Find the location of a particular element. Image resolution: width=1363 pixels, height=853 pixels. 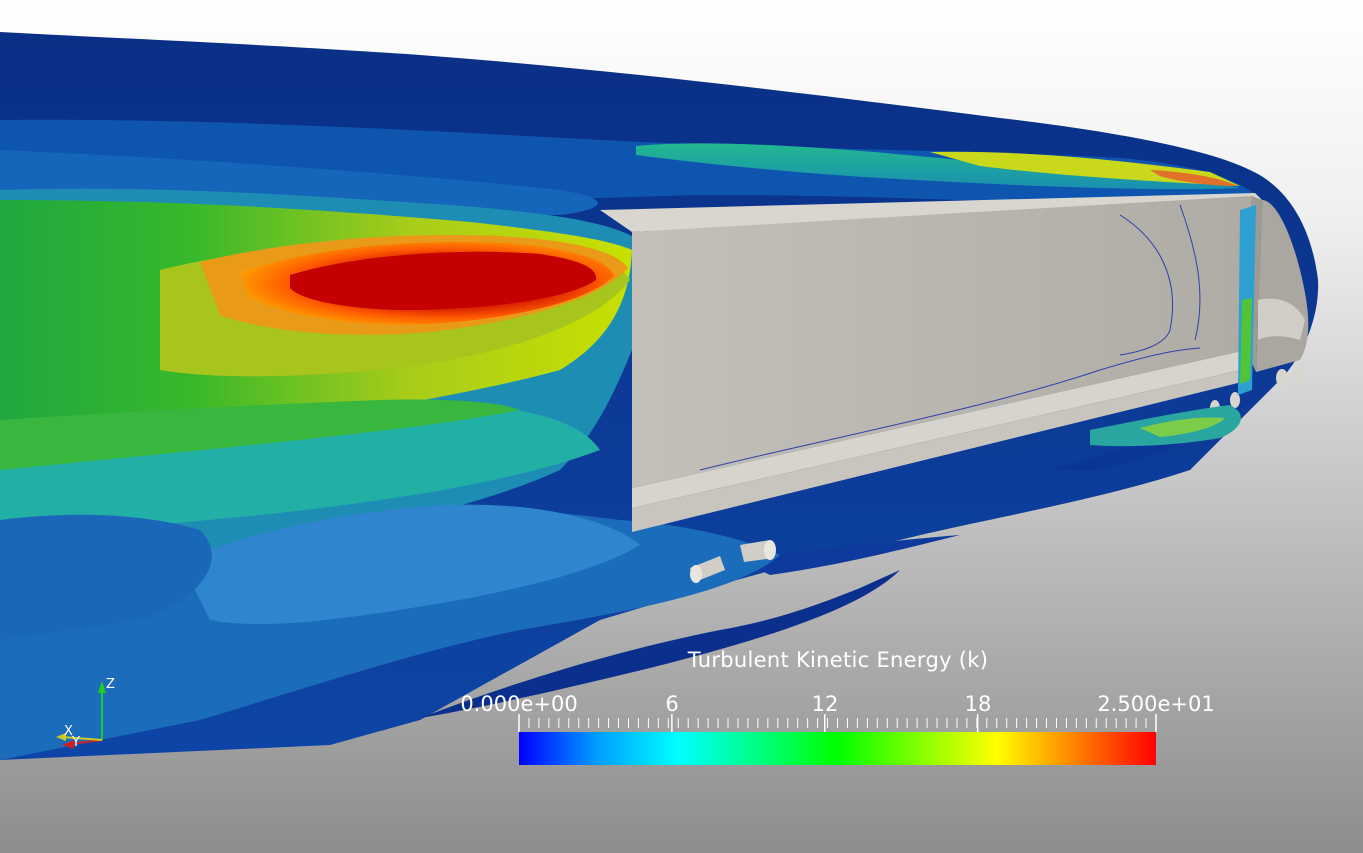

colorbar-label-max: 2.500e+01 is located at coordinates (1156, 704).